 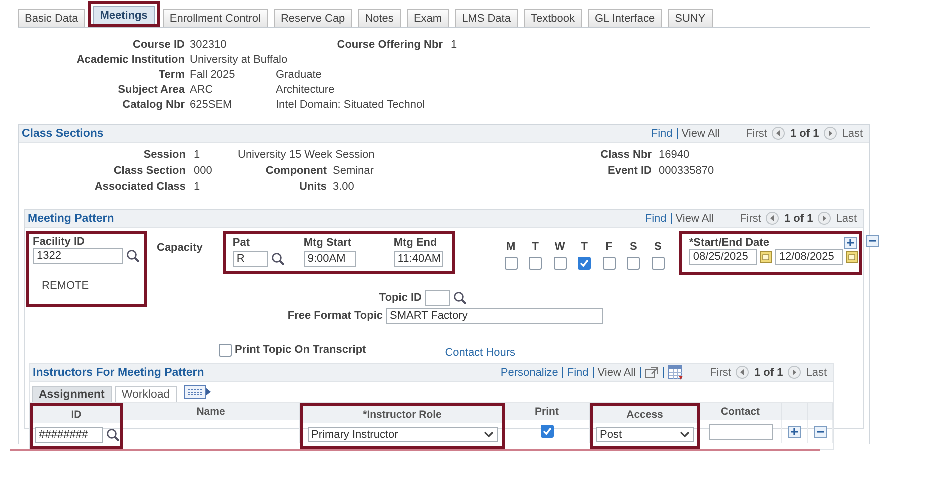 What do you see at coordinates (676, 372) in the screenshot?
I see `grid-download-icon` at bounding box center [676, 372].